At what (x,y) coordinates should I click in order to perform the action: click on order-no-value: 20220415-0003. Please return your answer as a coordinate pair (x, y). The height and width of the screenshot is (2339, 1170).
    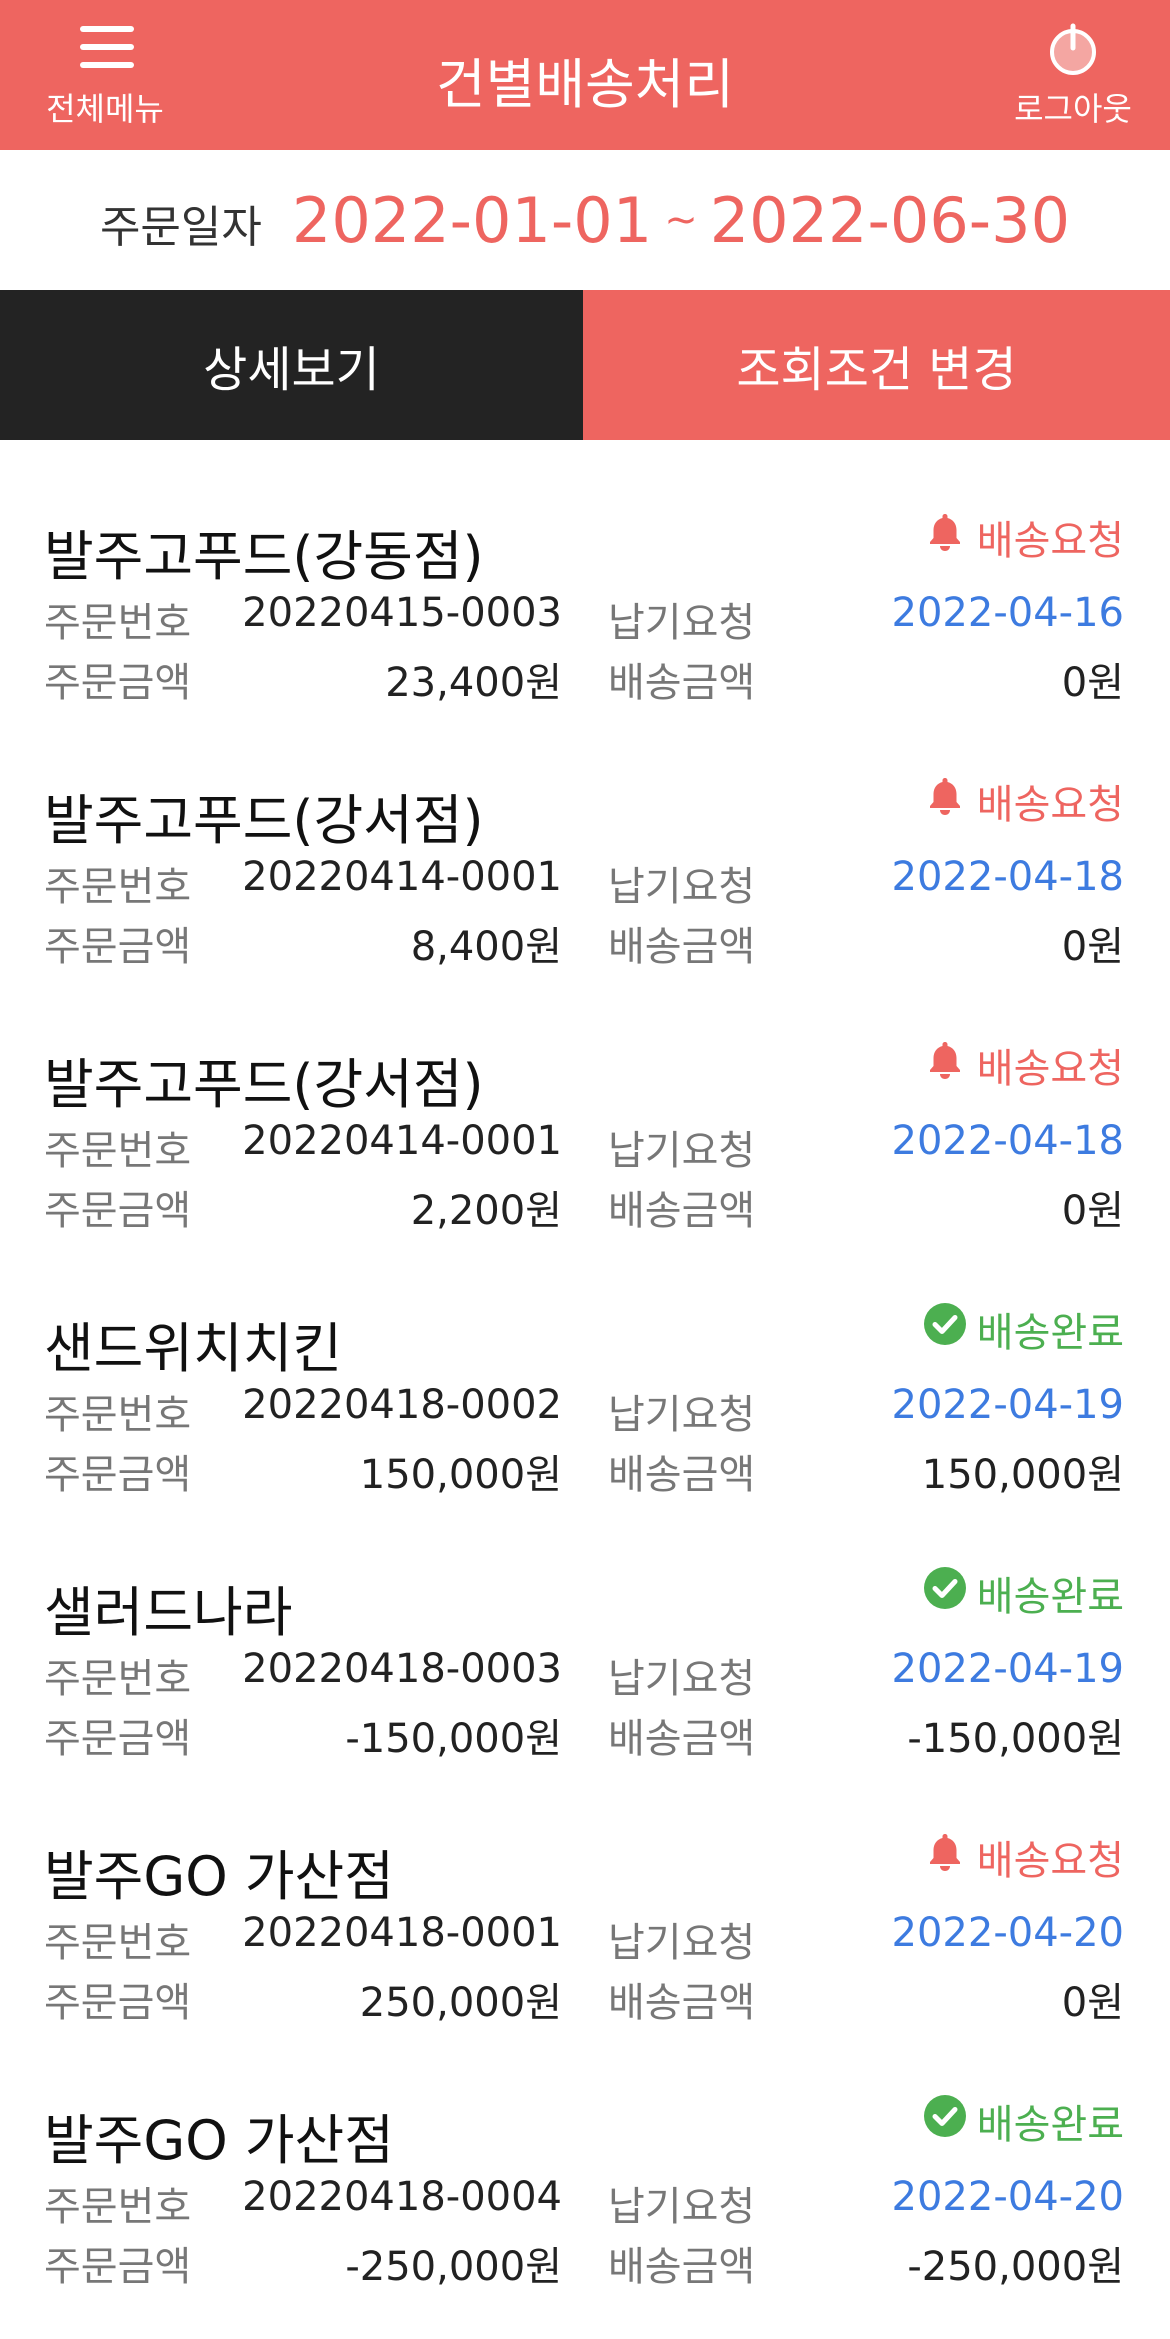
    Looking at the image, I should click on (402, 613).